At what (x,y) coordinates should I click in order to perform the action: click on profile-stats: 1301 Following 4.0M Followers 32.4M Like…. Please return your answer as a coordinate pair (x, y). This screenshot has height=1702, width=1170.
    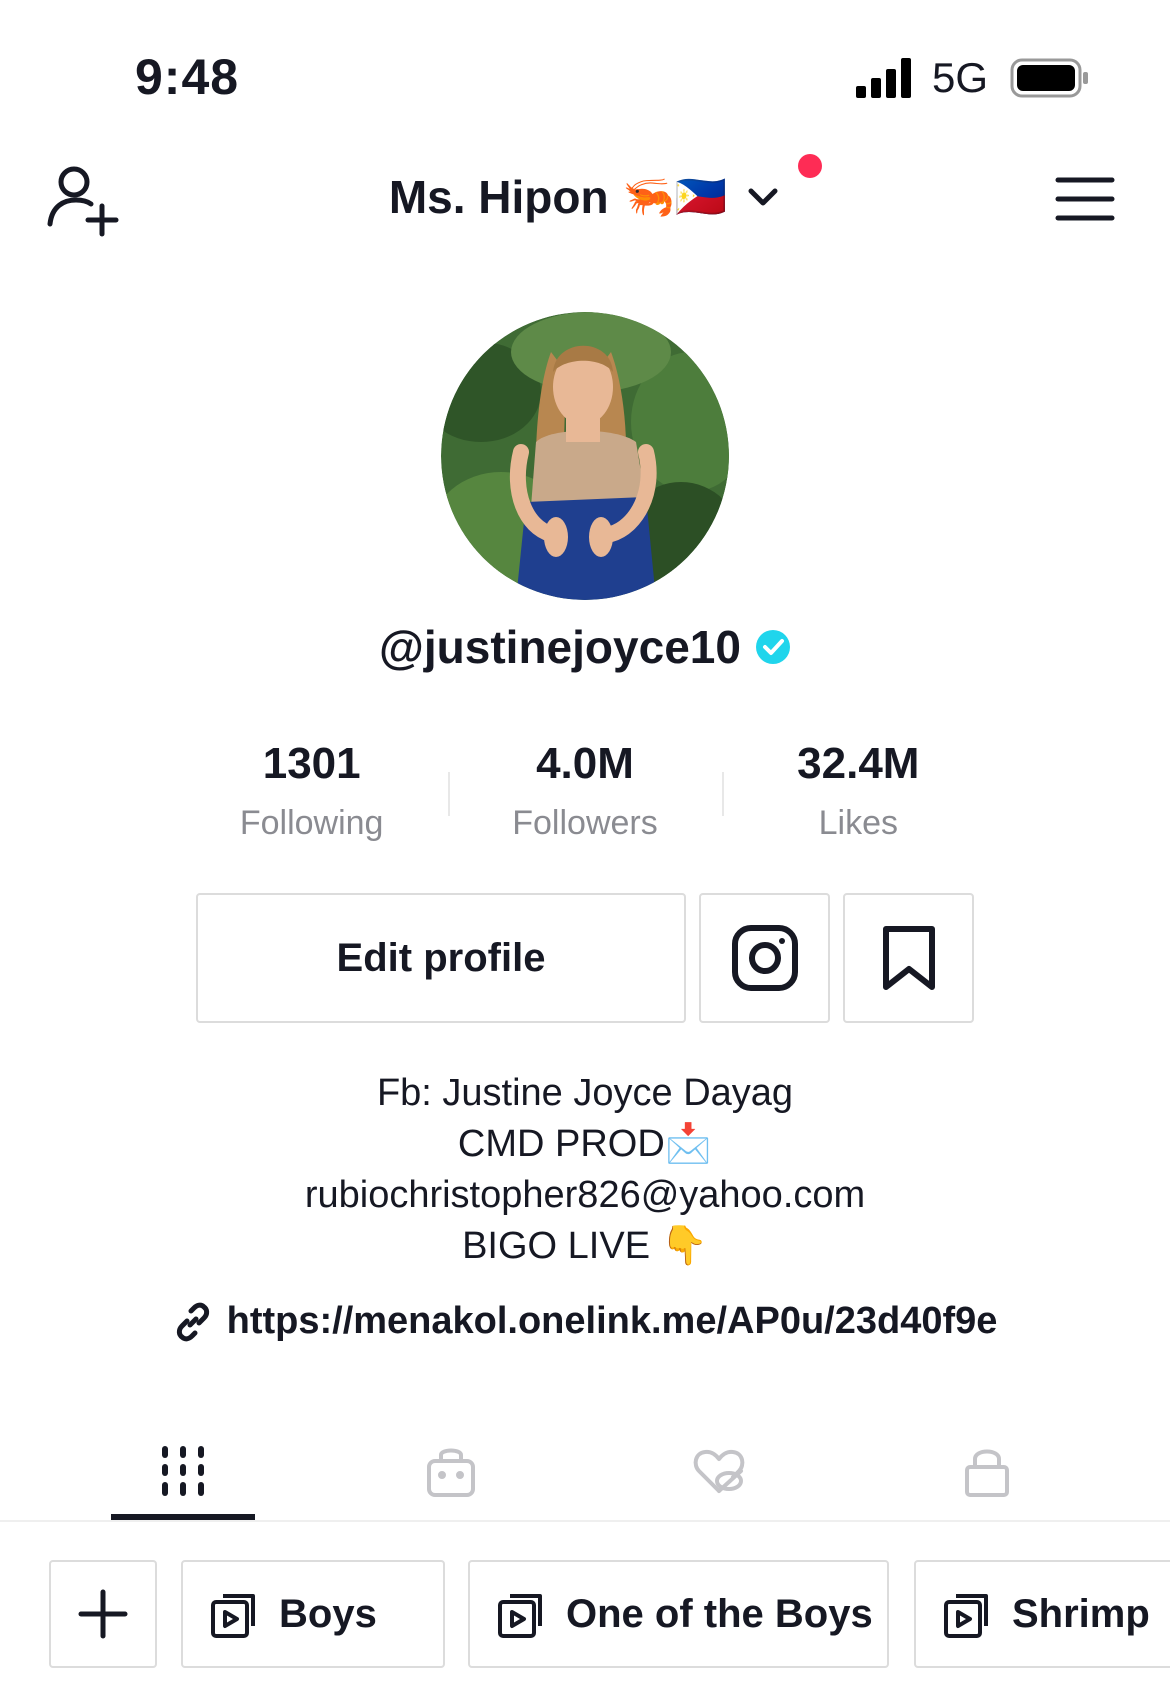
    Looking at the image, I should click on (585, 792).